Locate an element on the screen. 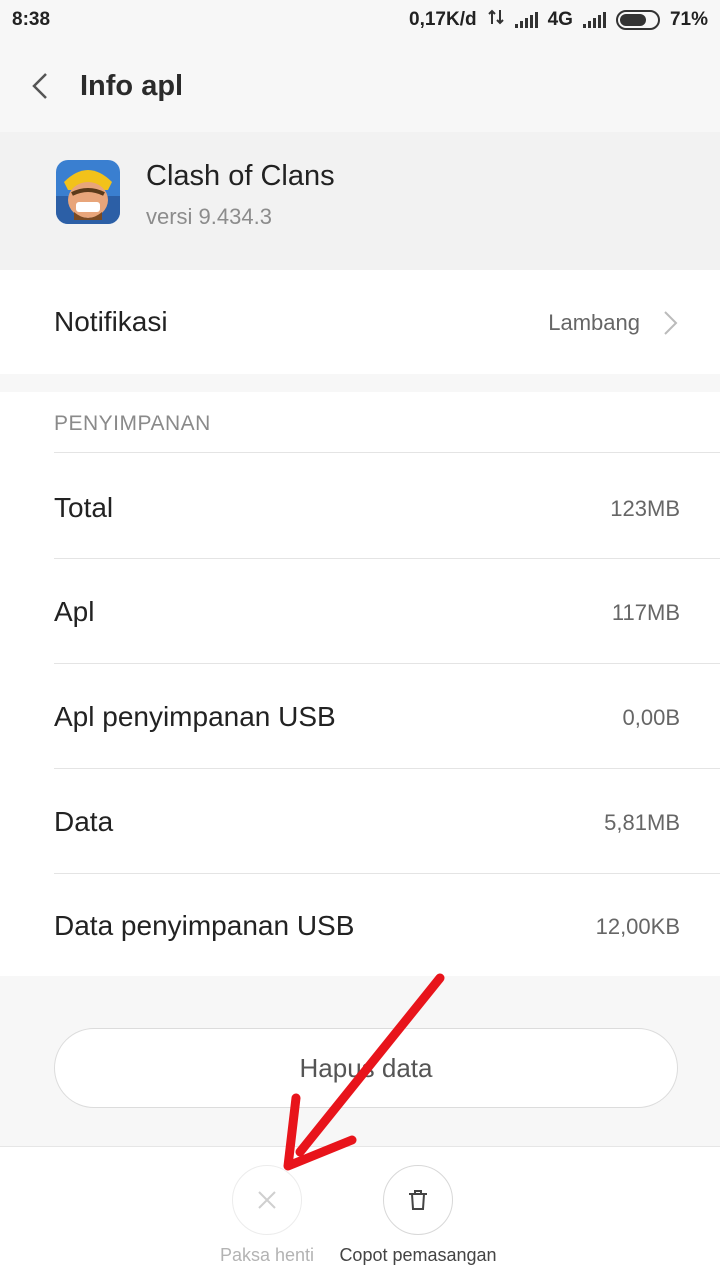 The image size is (720, 1280). chevron-left-icon is located at coordinates (39, 86).